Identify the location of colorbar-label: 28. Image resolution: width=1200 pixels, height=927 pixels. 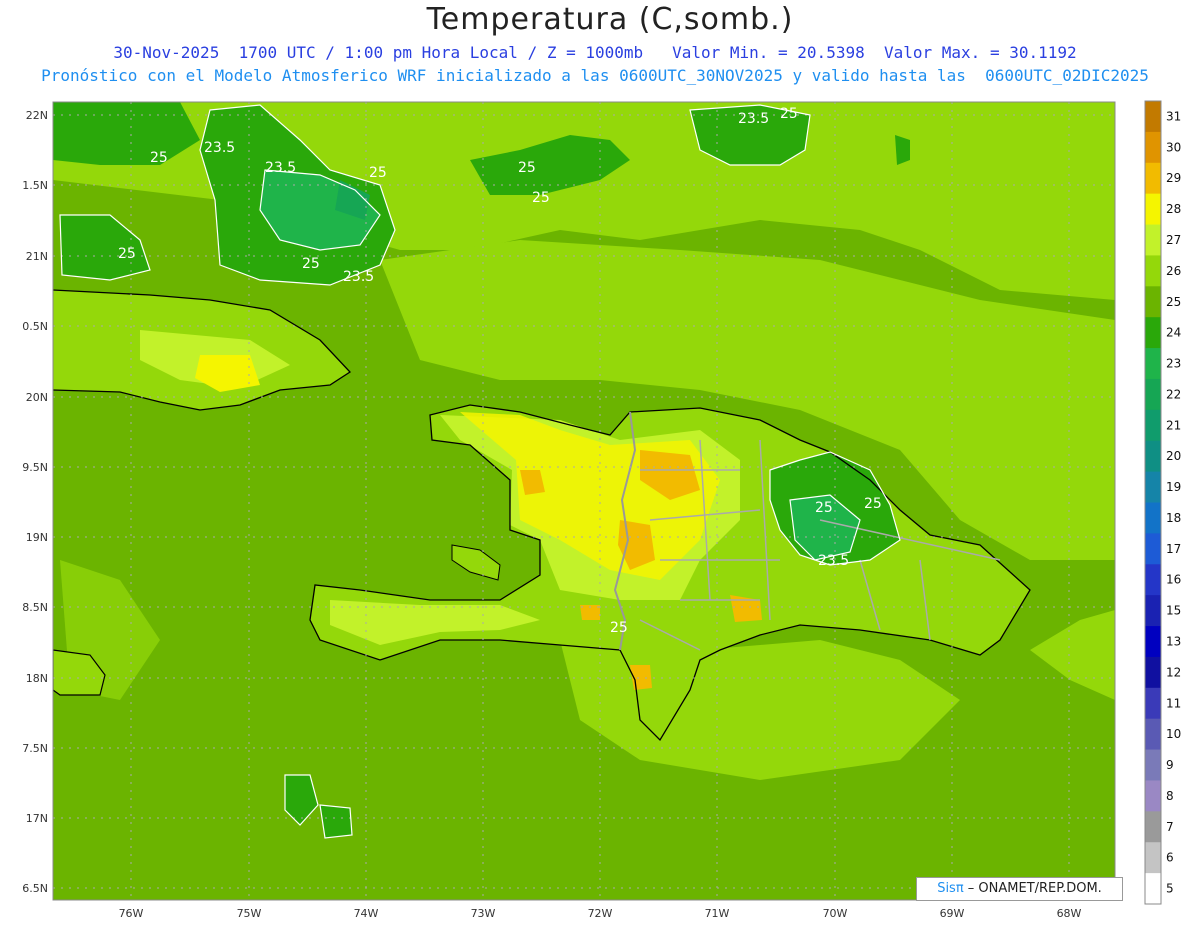
(1173, 209).